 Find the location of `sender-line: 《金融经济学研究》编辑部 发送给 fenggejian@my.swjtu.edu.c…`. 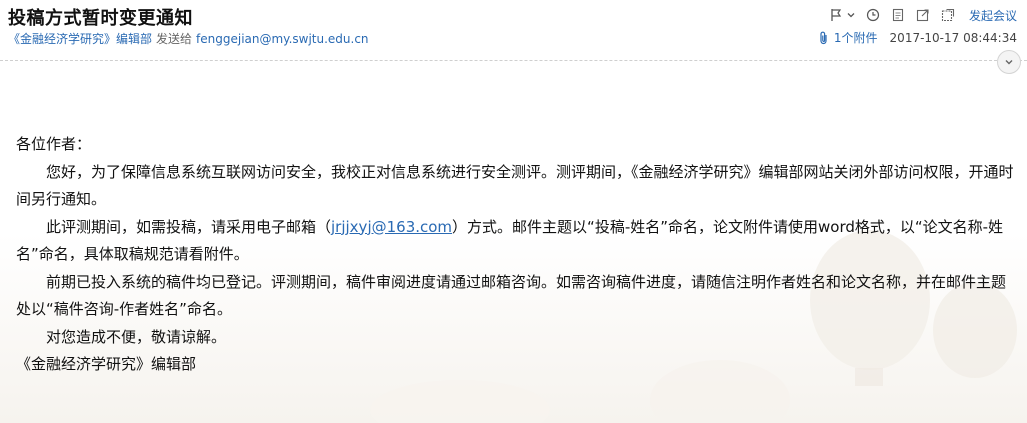

sender-line: 《金融经济学研究》编辑部 发送给 fenggejian@my.swjtu.edu.c… is located at coordinates (188, 38).